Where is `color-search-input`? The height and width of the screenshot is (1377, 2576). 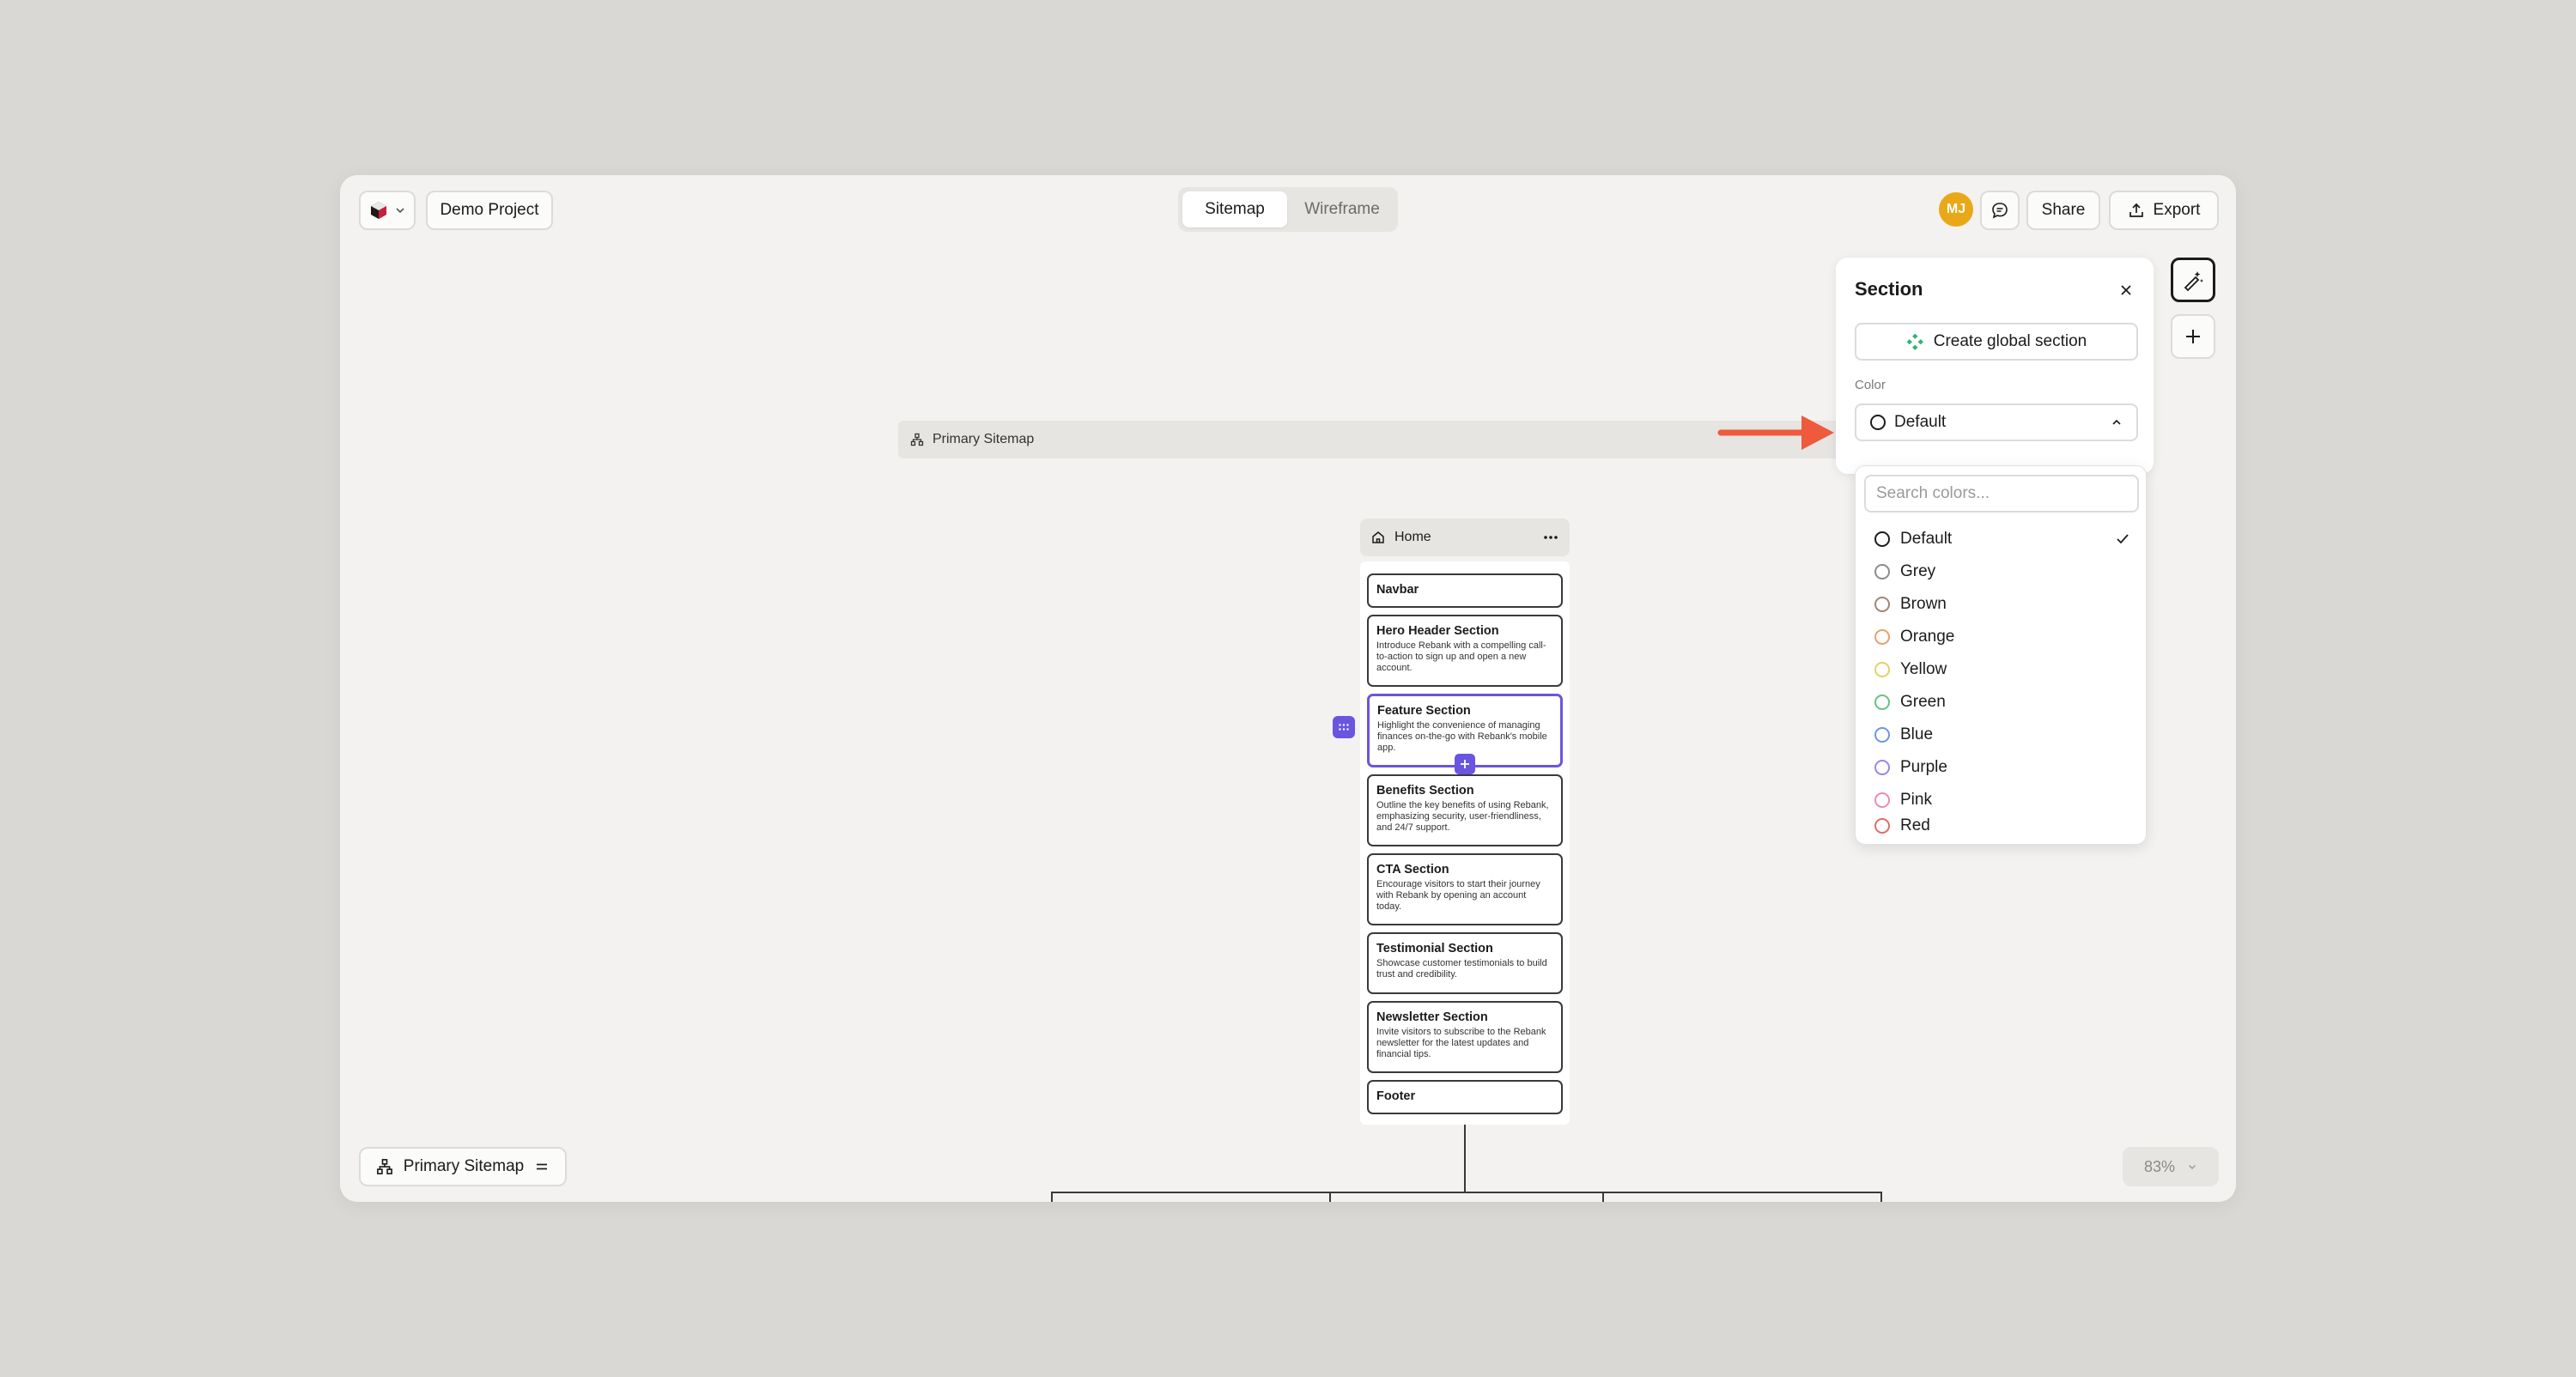
color-search-input is located at coordinates (2002, 494).